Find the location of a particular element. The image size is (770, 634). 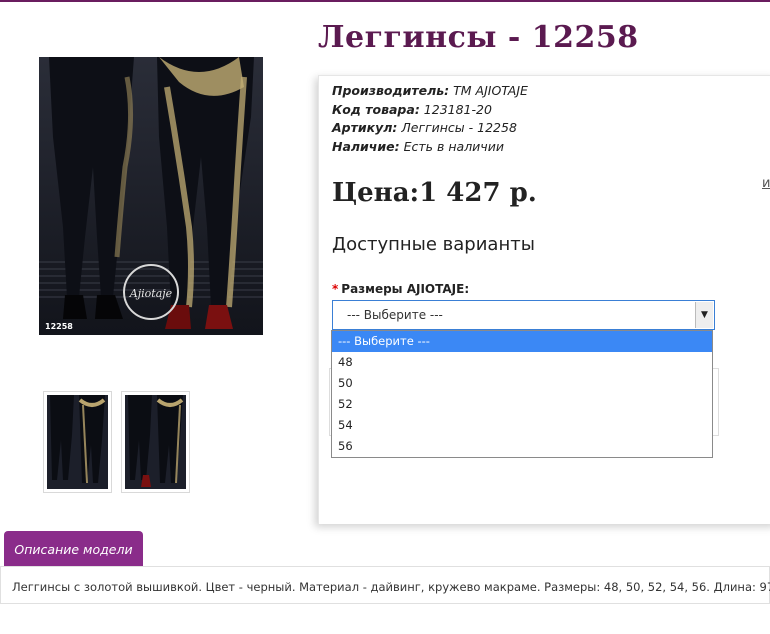

size-option: --- Выберите --- is located at coordinates (522, 341).